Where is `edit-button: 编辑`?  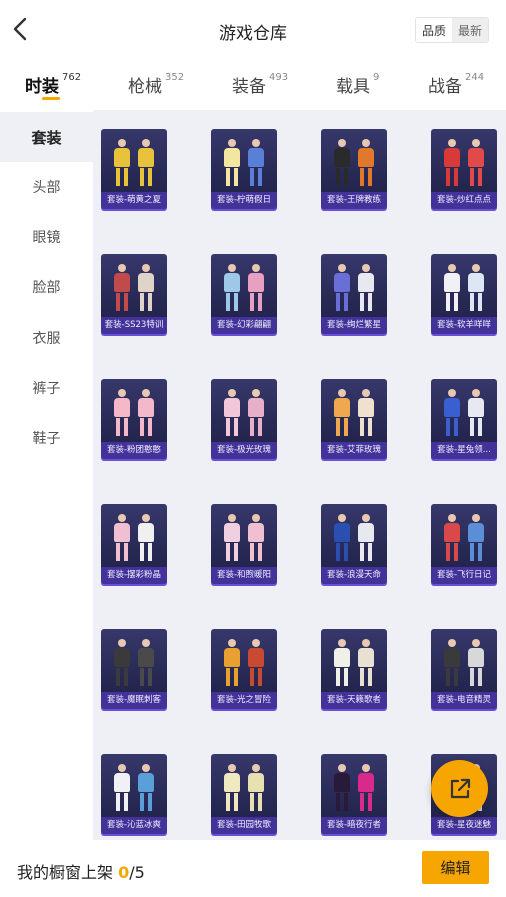 edit-button: 编辑 is located at coordinates (455, 867).